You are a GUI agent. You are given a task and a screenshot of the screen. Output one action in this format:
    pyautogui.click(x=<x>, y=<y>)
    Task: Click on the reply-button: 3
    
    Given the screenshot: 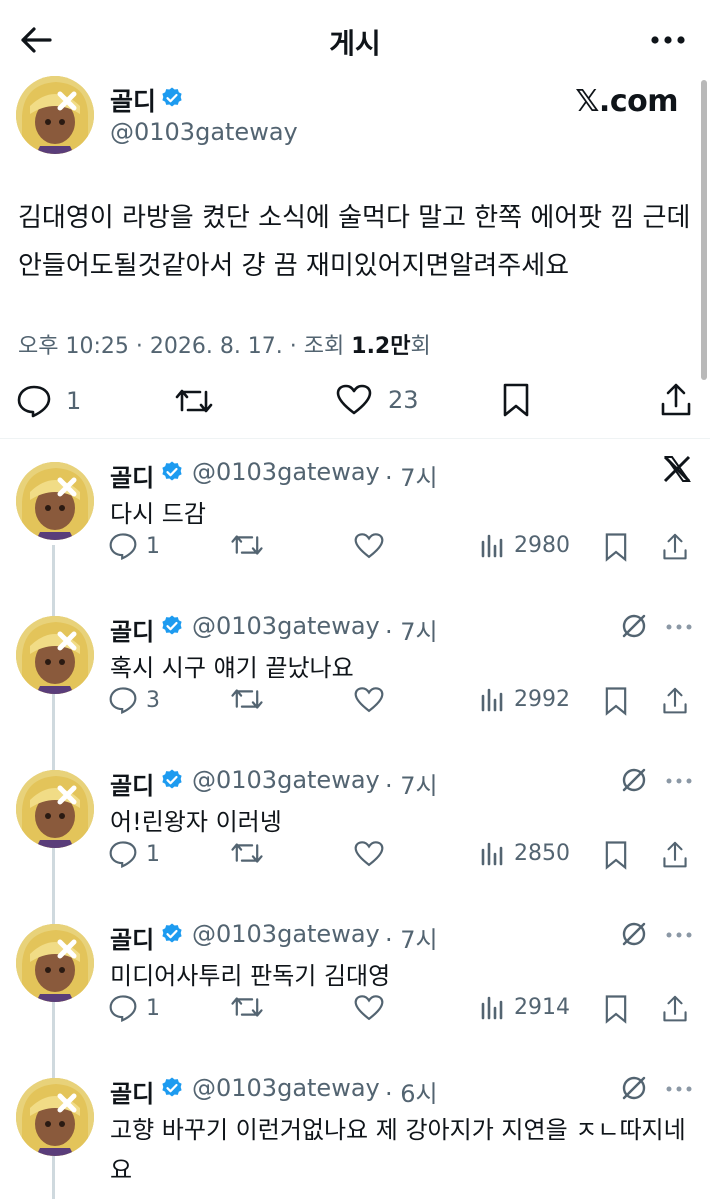 What is the action you would take?
    pyautogui.click(x=134, y=700)
    